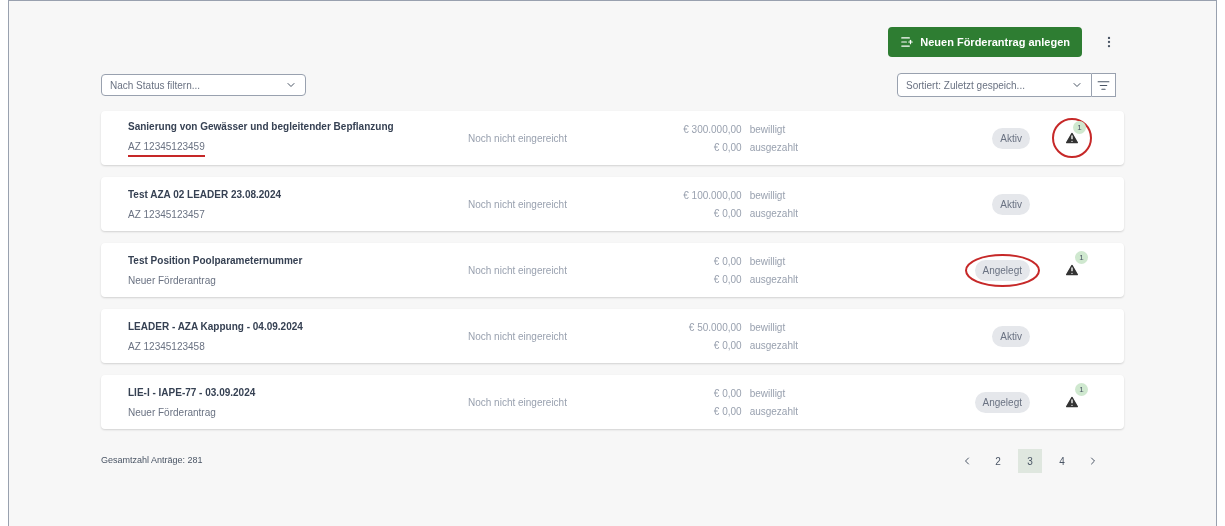 This screenshot has width=1225, height=526. What do you see at coordinates (712, 195) in the screenshot?
I see `approved-amount: € 100.000,00` at bounding box center [712, 195].